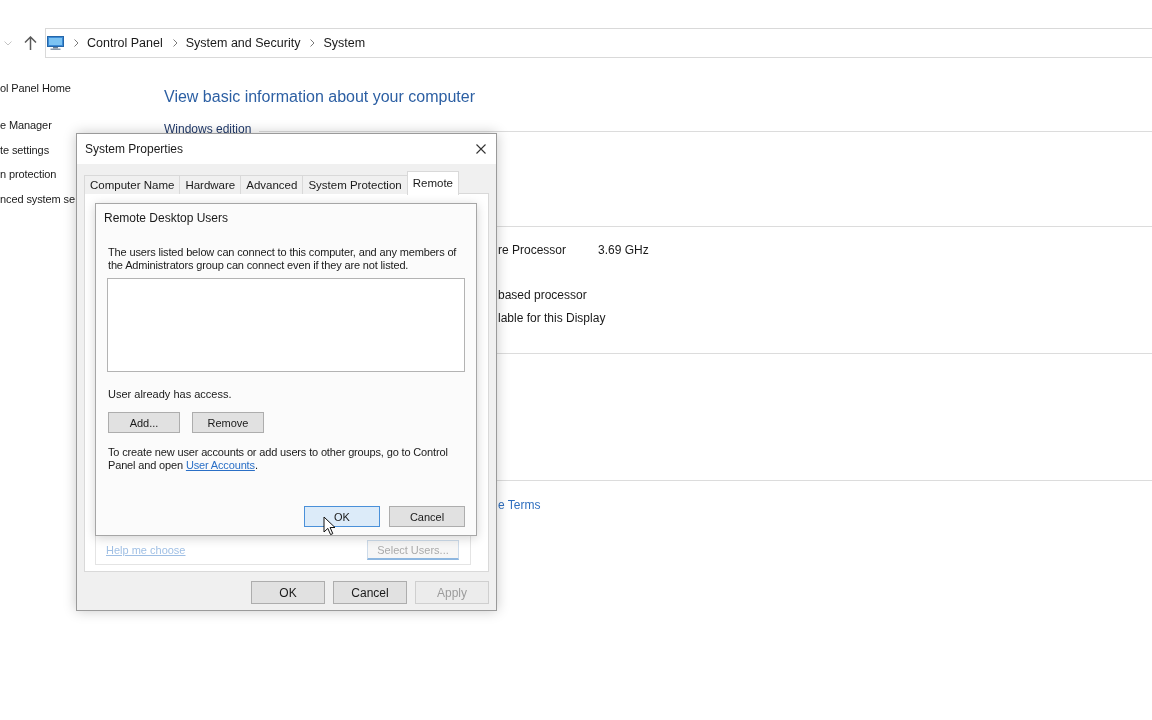  I want to click on tab: Advanced, so click(272, 184).